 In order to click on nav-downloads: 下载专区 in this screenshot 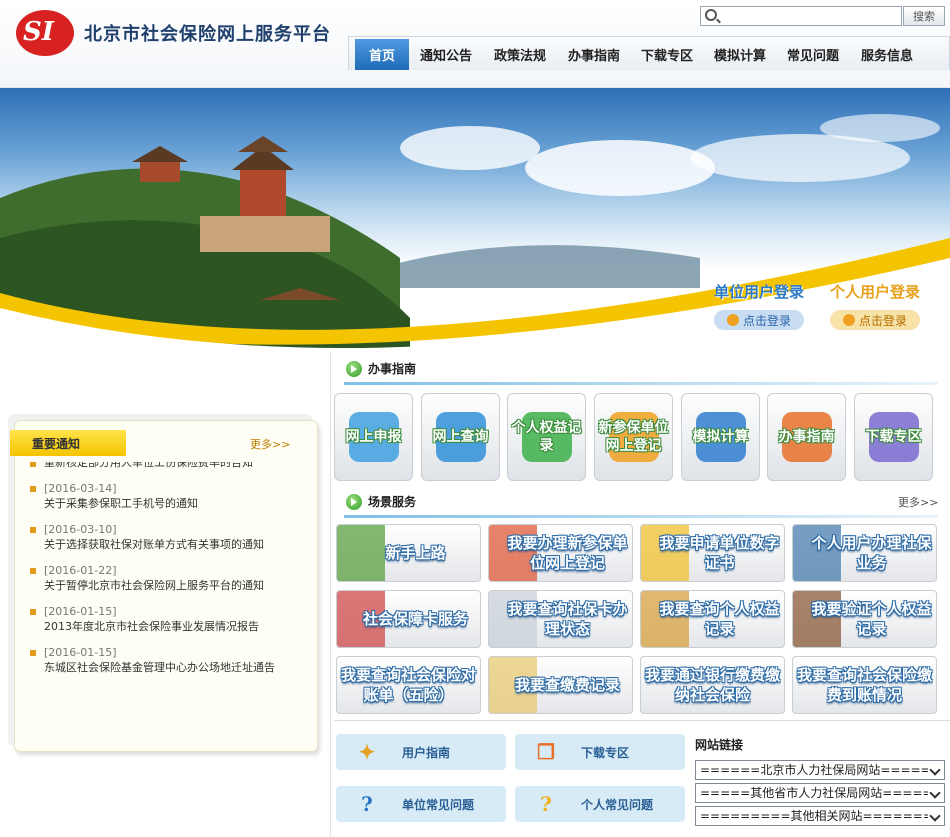, I will do `click(667, 54)`.